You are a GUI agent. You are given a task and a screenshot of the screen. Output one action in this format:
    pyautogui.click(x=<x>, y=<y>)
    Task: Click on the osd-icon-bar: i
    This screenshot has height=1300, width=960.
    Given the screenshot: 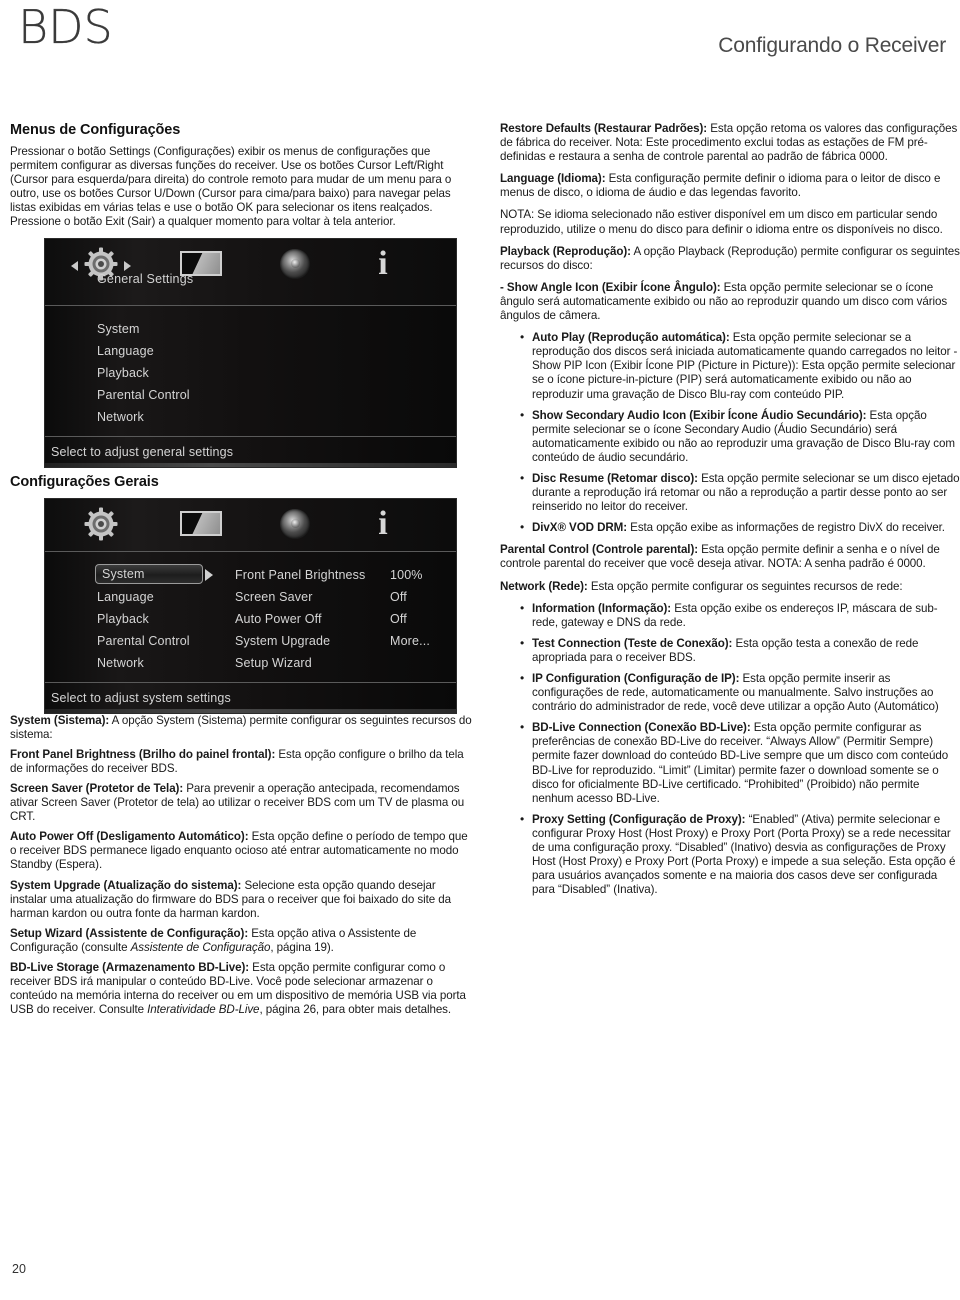 What is the action you would take?
    pyautogui.click(x=250, y=525)
    